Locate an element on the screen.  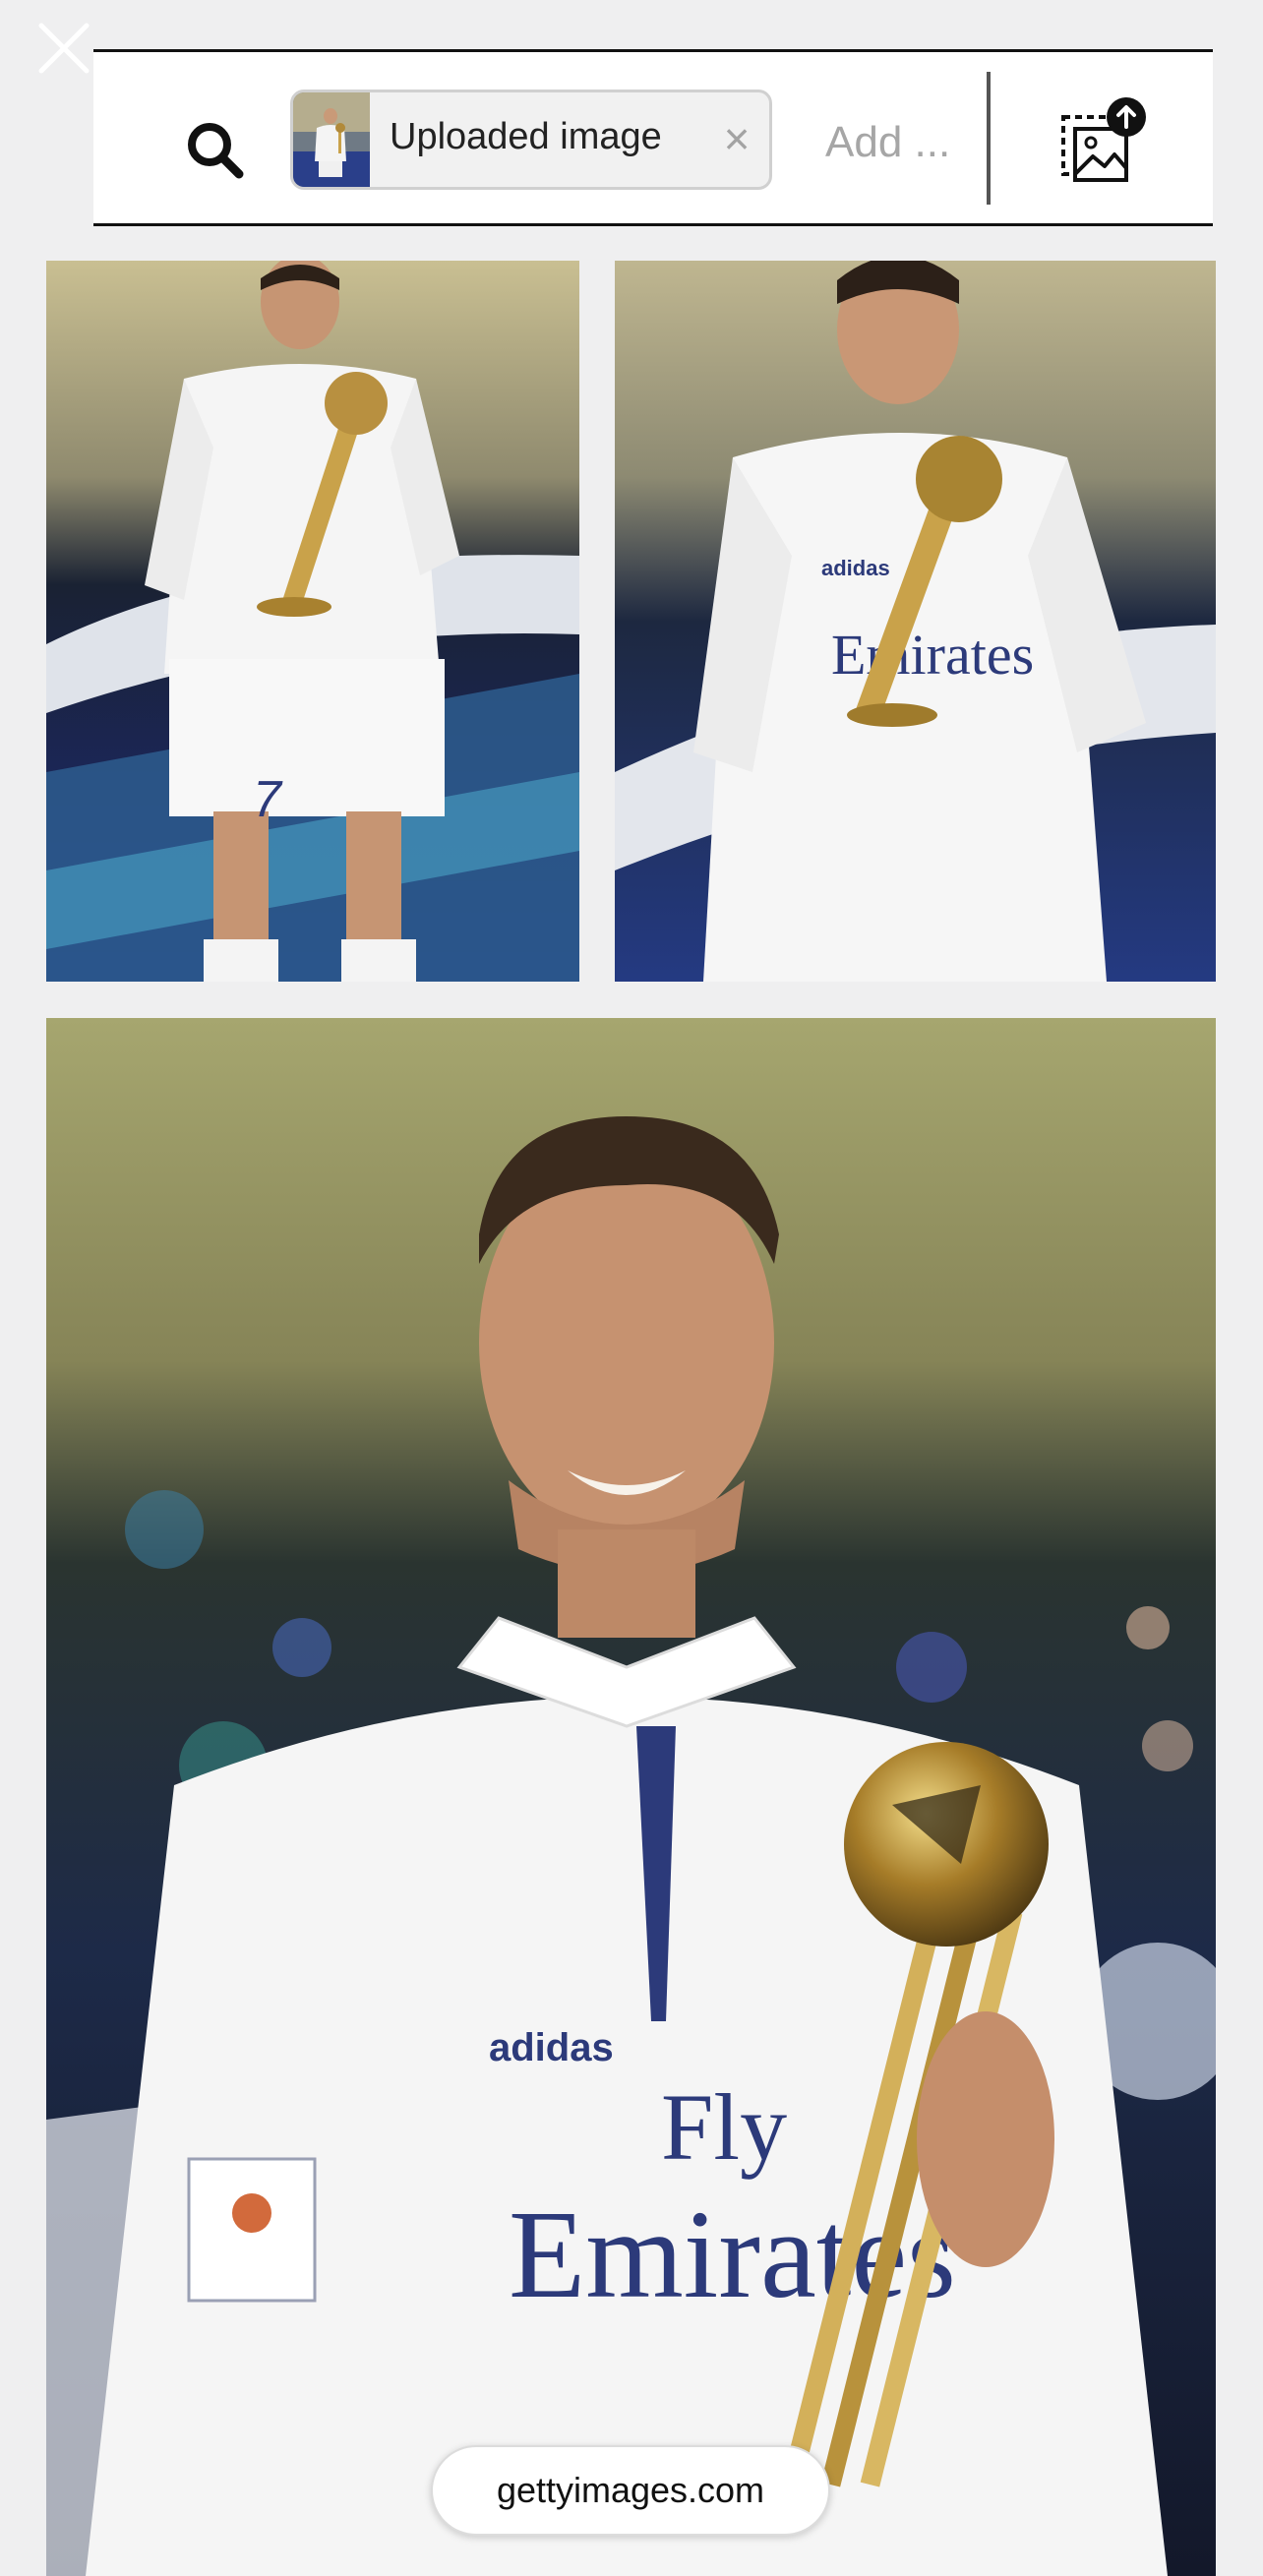
uploaded-image-thumbnail is located at coordinates (332, 139).